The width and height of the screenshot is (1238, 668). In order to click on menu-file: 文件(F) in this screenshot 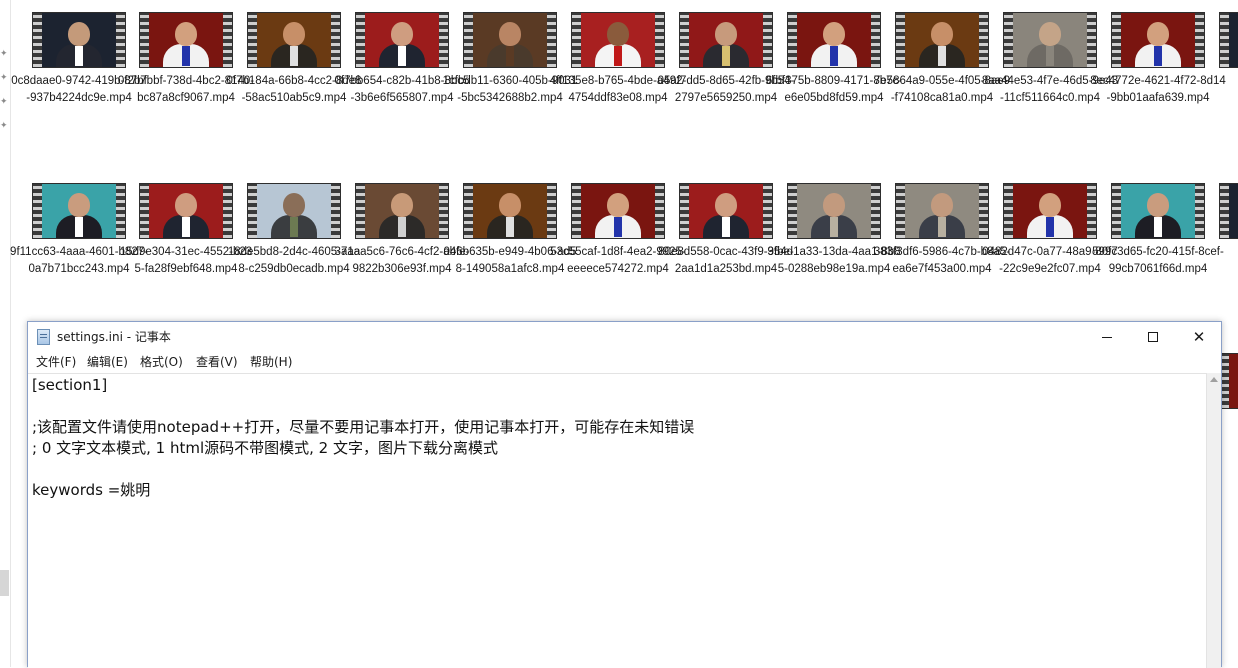, I will do `click(56, 362)`.